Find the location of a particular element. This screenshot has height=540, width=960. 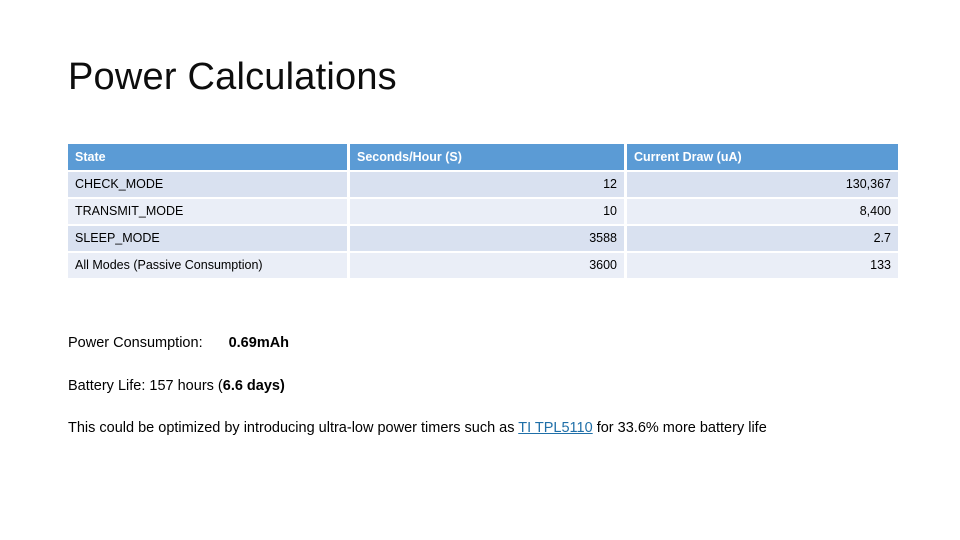

cell-state: SLEEP_MODE is located at coordinates (207, 238).